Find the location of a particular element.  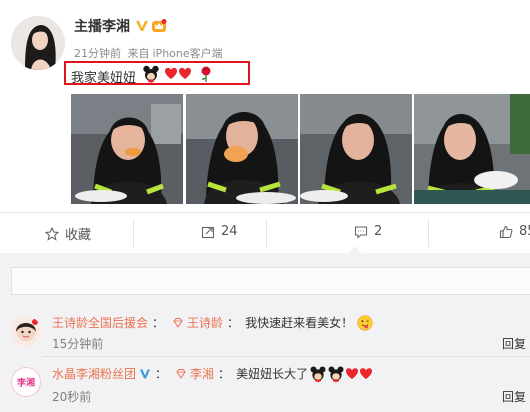

star-icon is located at coordinates (52, 233).